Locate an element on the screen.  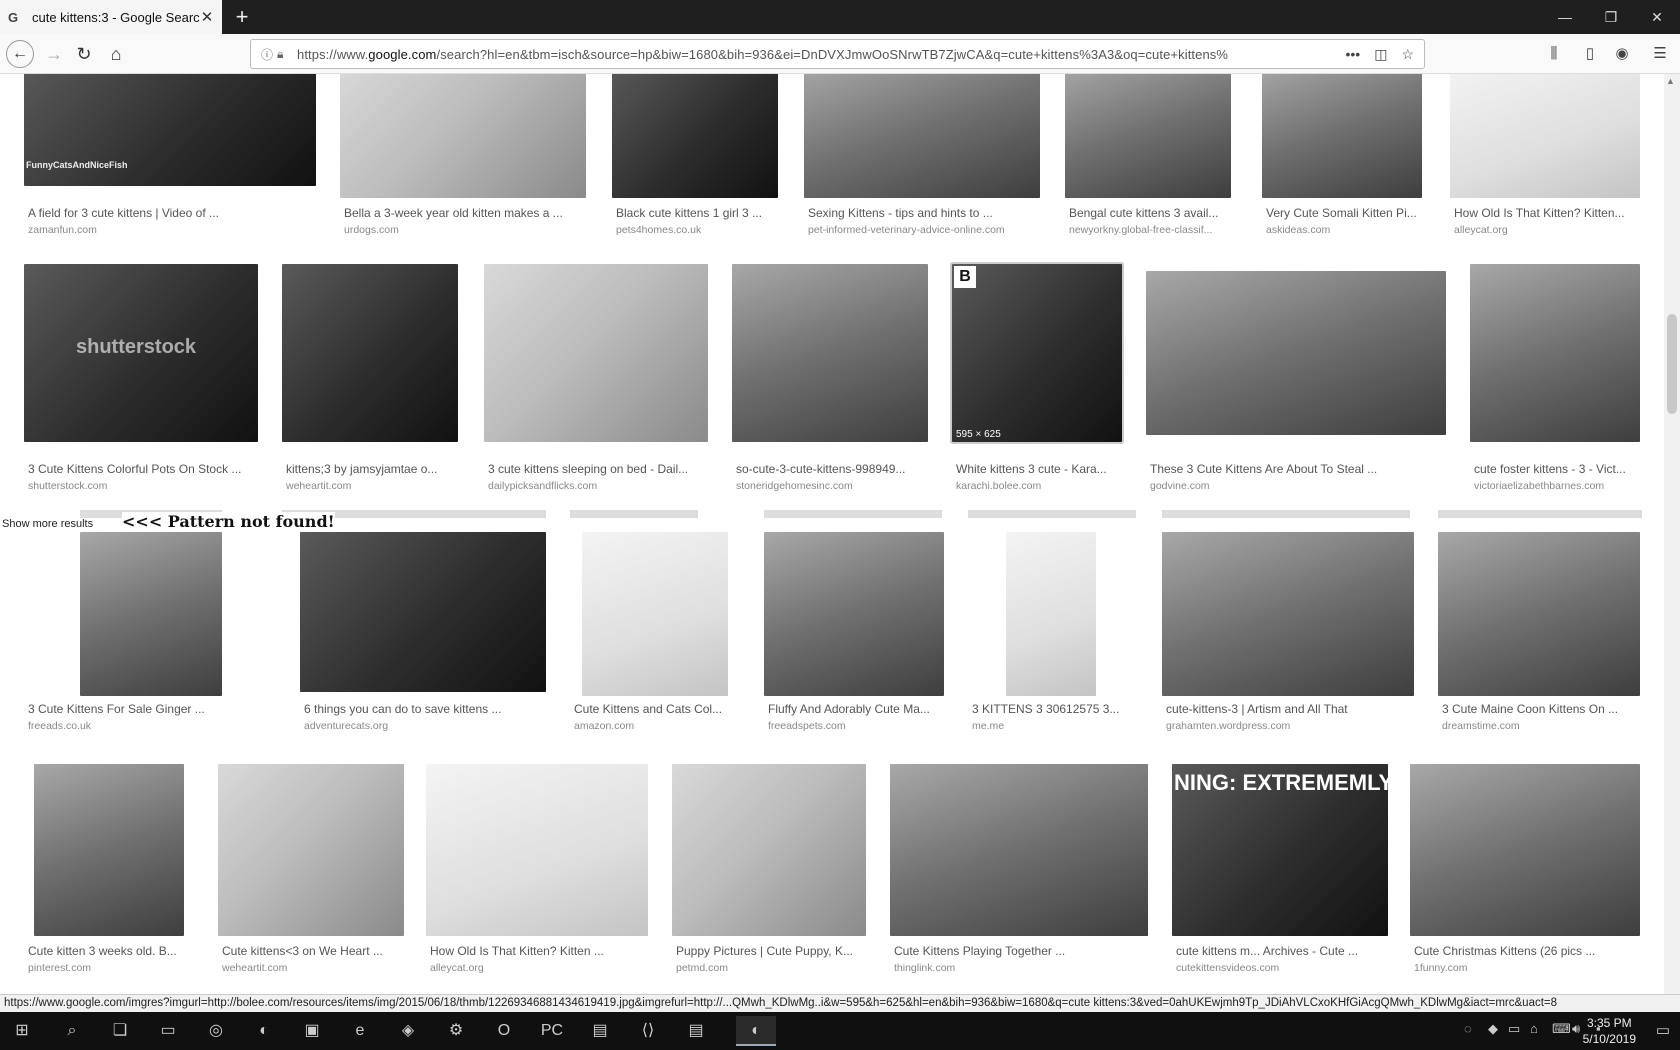
new-tab-button: + is located at coordinates (242, 17).